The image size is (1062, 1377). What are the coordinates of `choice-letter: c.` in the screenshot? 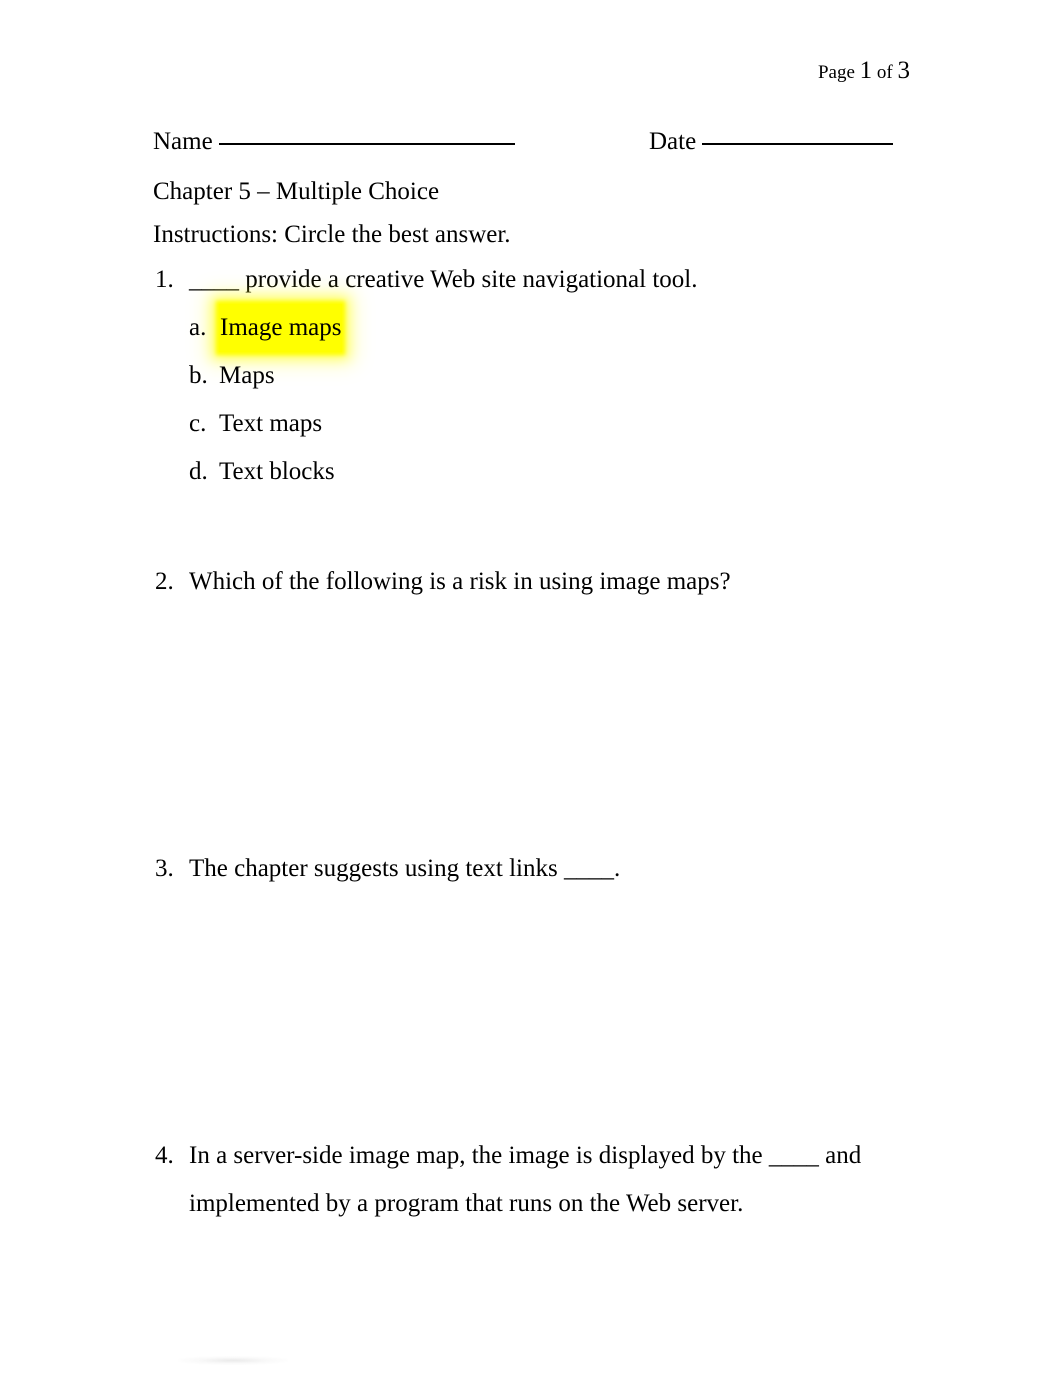 It's located at (198, 423).